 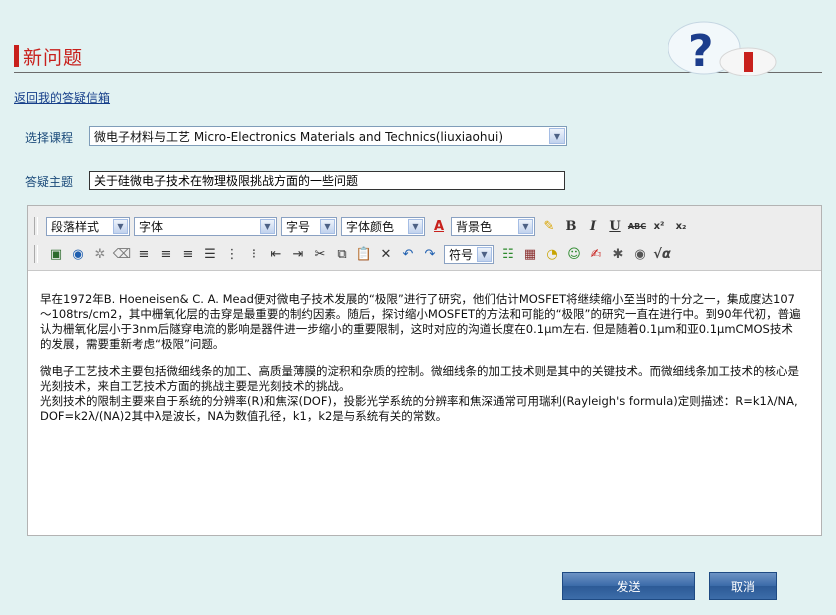 What do you see at coordinates (618, 254) in the screenshot?
I see `insert-media-icon: ✱` at bounding box center [618, 254].